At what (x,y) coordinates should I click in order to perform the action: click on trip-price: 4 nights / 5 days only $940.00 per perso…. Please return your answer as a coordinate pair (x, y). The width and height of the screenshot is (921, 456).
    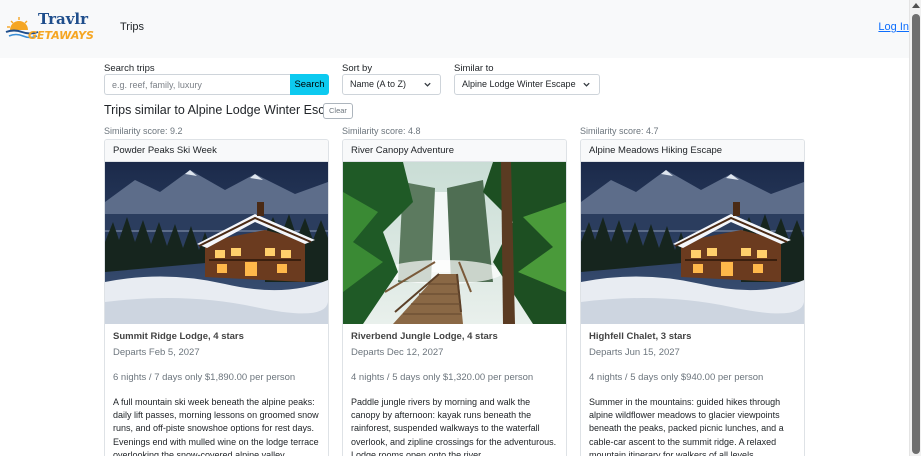
    Looking at the image, I should click on (676, 377).